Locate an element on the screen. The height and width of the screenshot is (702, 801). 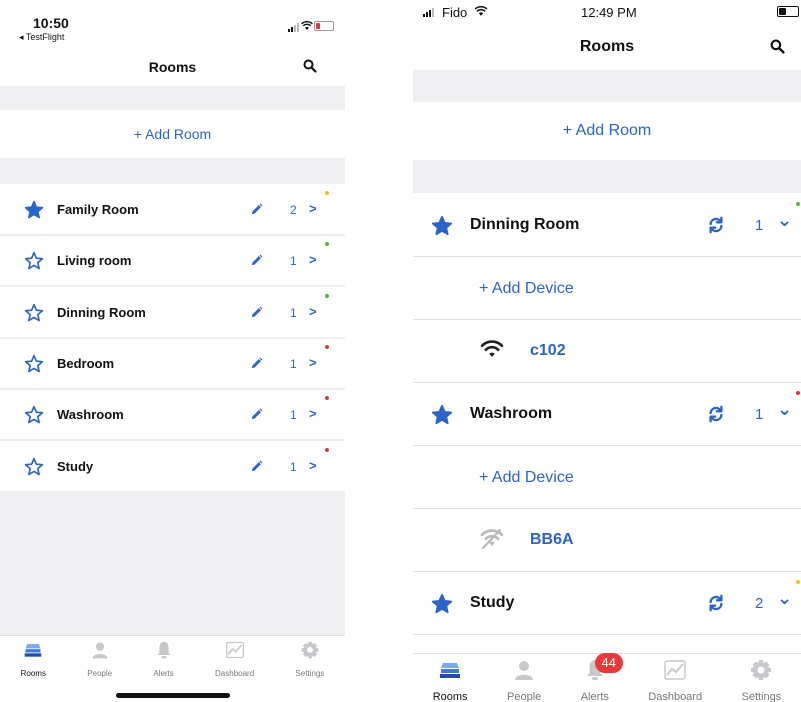
room-row: Study 1 > is located at coordinates (172, 467).